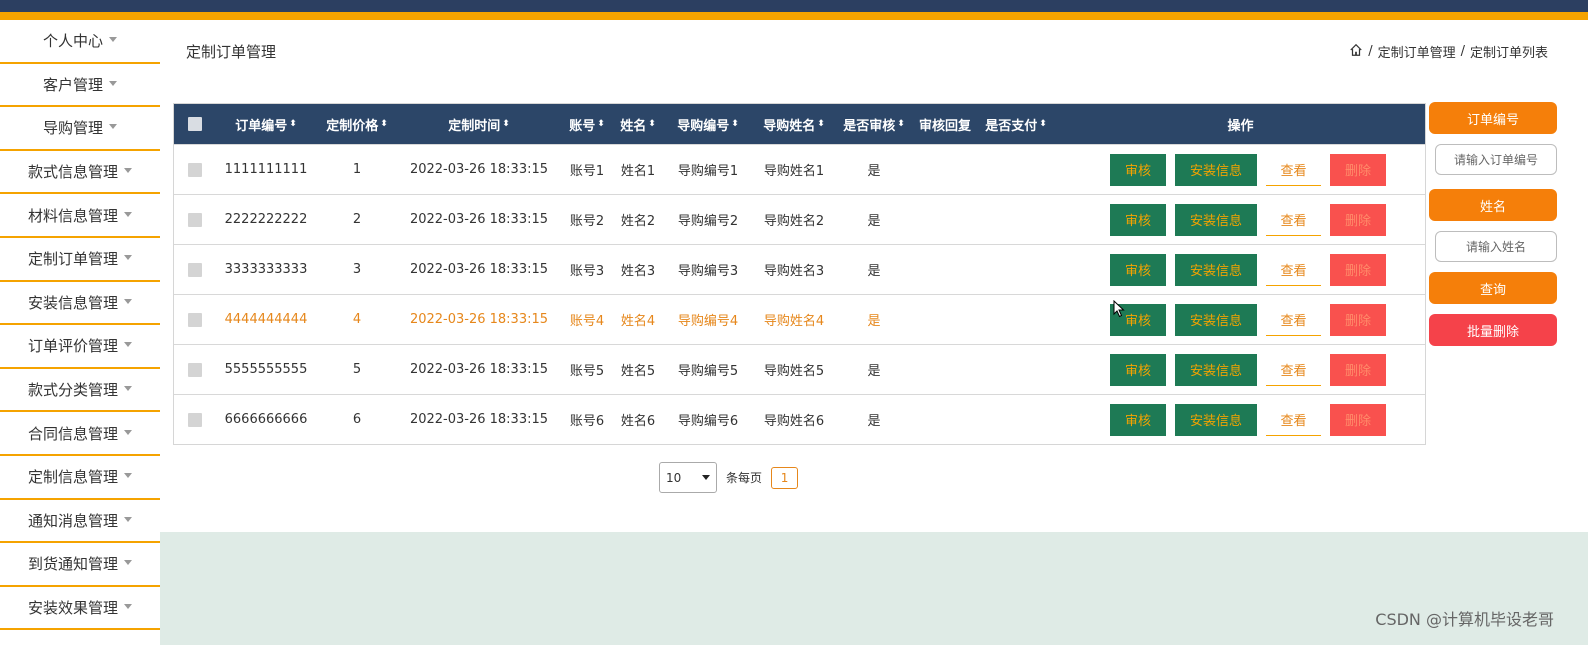  What do you see at coordinates (266, 319) in the screenshot?
I see `cell-order-id: 4444444444` at bounding box center [266, 319].